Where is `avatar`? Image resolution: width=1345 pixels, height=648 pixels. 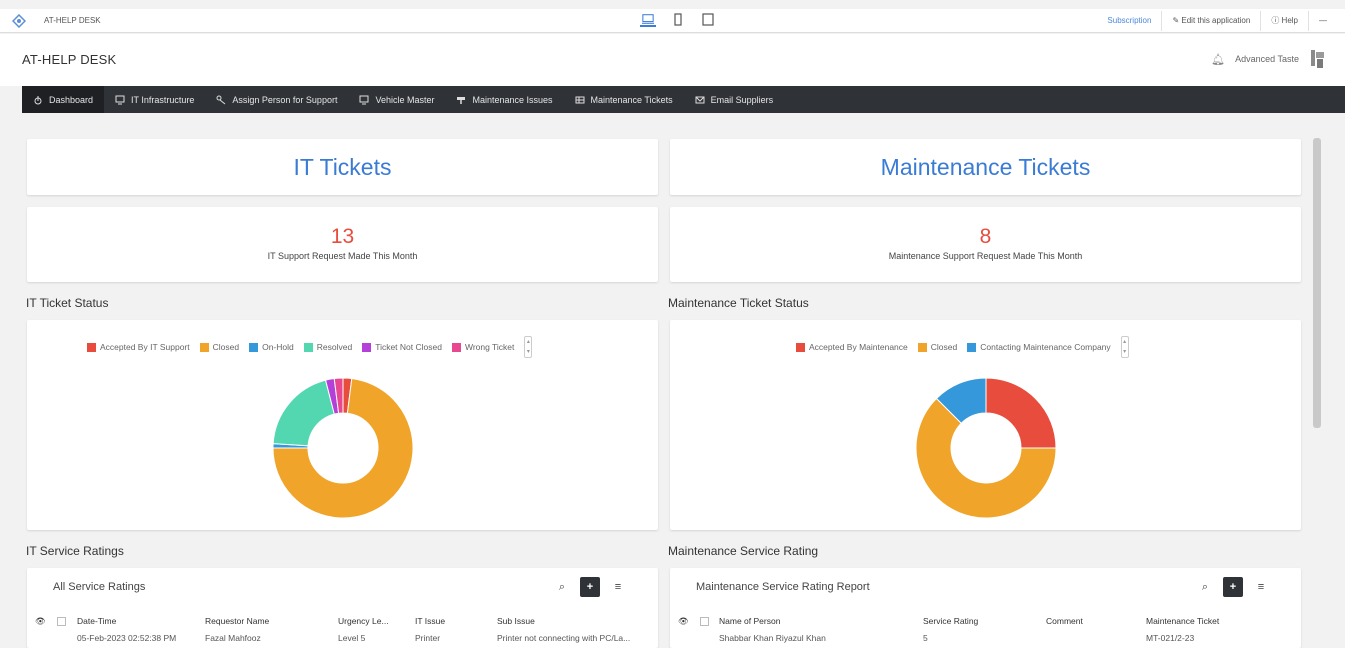 avatar is located at coordinates (1318, 59).